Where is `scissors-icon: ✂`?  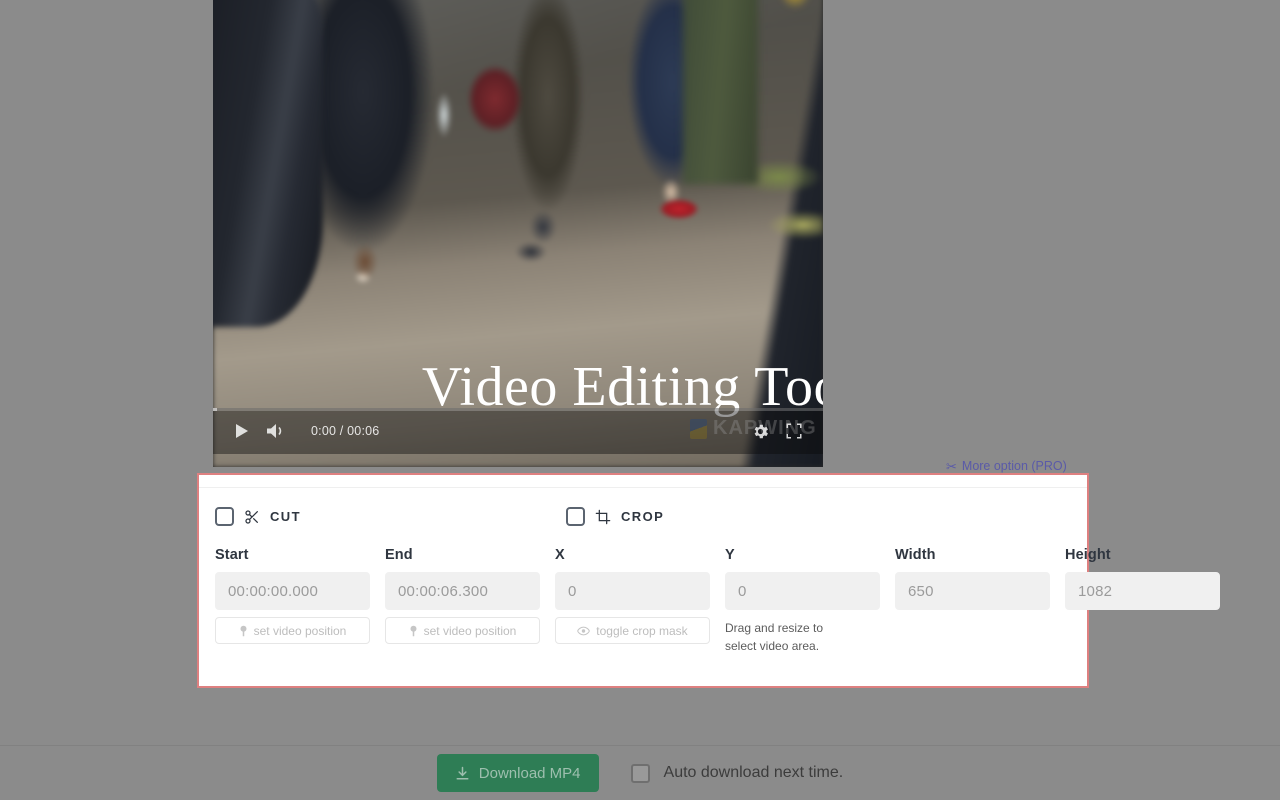 scissors-icon: ✂ is located at coordinates (951, 466).